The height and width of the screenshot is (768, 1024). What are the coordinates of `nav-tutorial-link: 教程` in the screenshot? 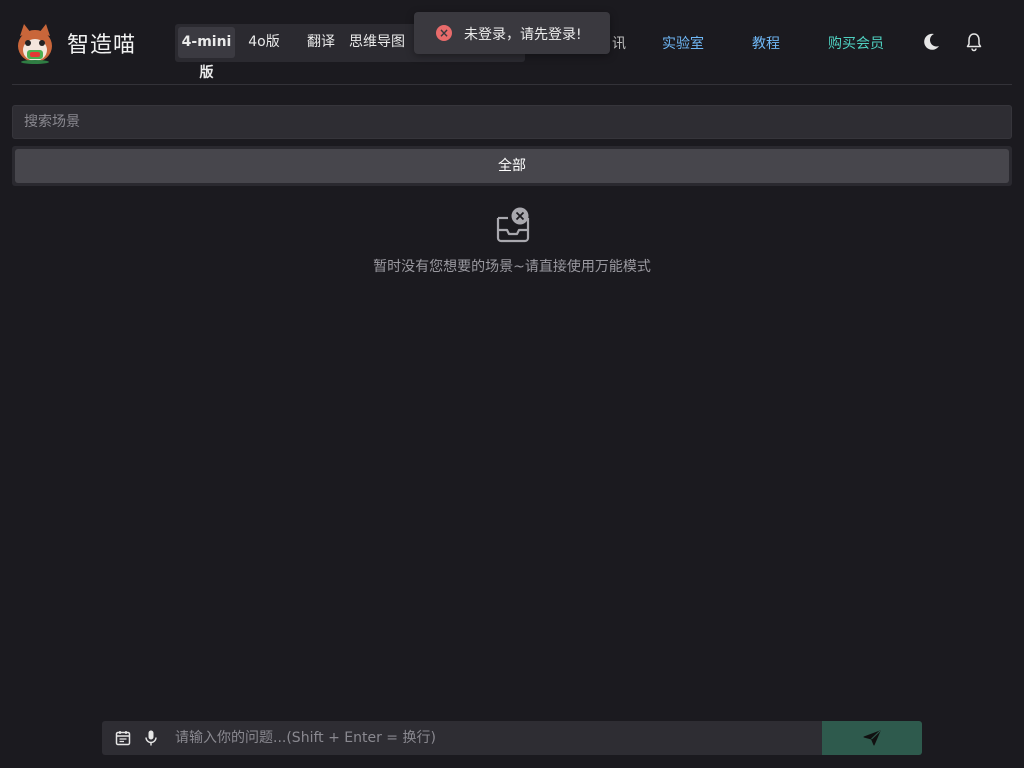 It's located at (766, 43).